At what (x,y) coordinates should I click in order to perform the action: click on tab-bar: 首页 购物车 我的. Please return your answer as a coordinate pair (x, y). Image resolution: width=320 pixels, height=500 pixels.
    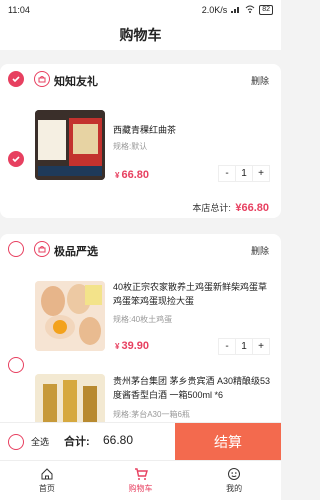
    Looking at the image, I should click on (140, 480).